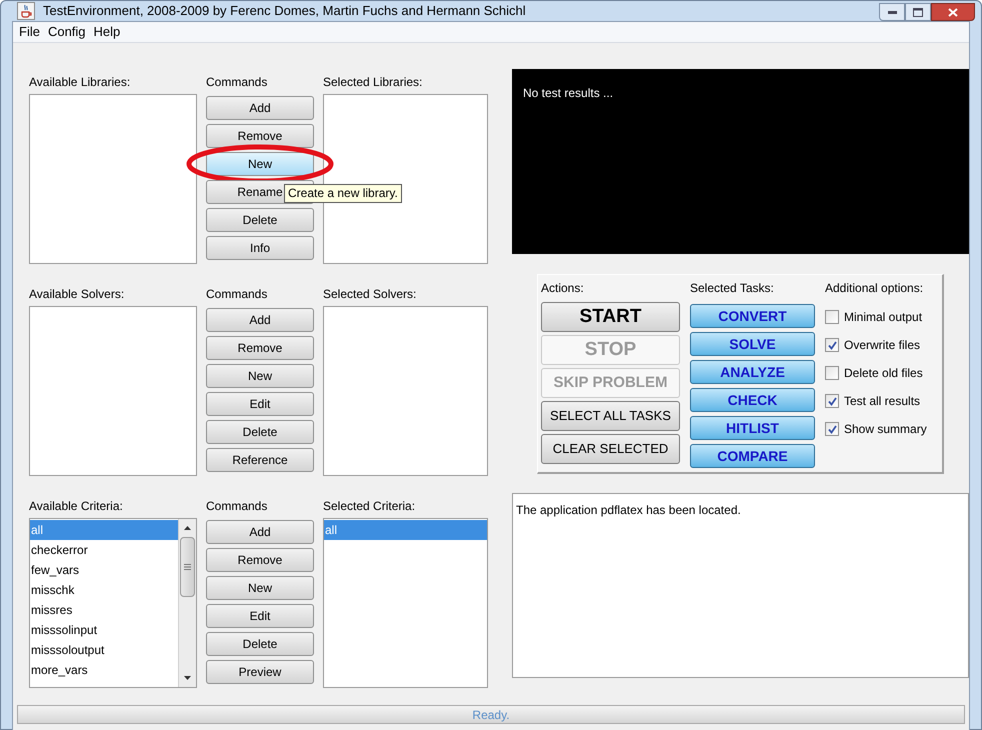 Image resolution: width=982 pixels, height=730 pixels. Describe the element at coordinates (107, 32) in the screenshot. I see `menu-item: Help` at that location.